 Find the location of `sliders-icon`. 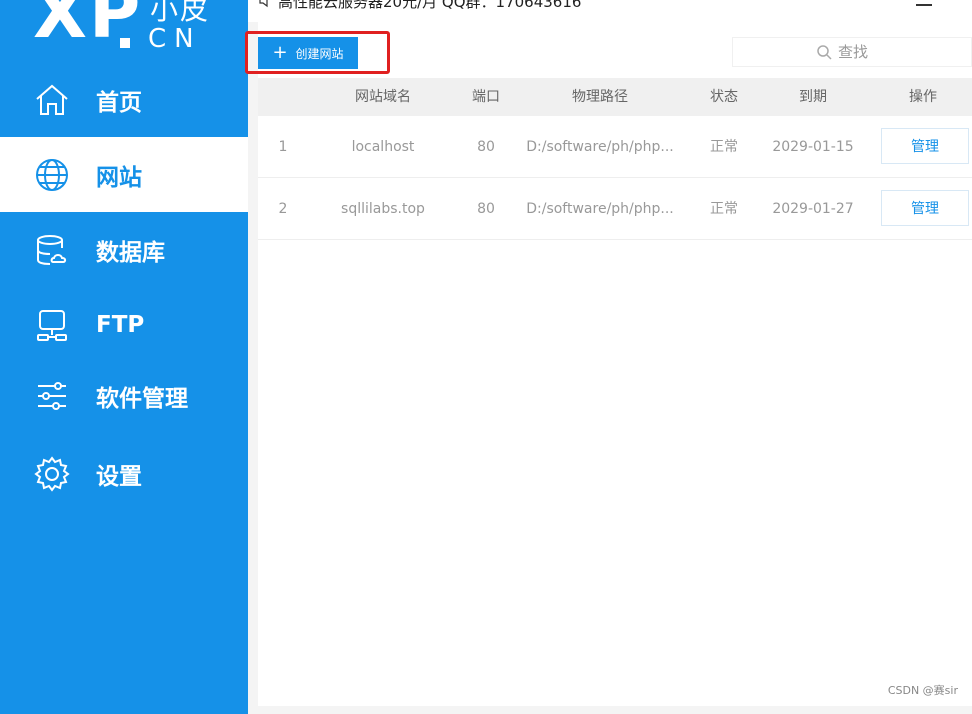

sliders-icon is located at coordinates (52, 395).